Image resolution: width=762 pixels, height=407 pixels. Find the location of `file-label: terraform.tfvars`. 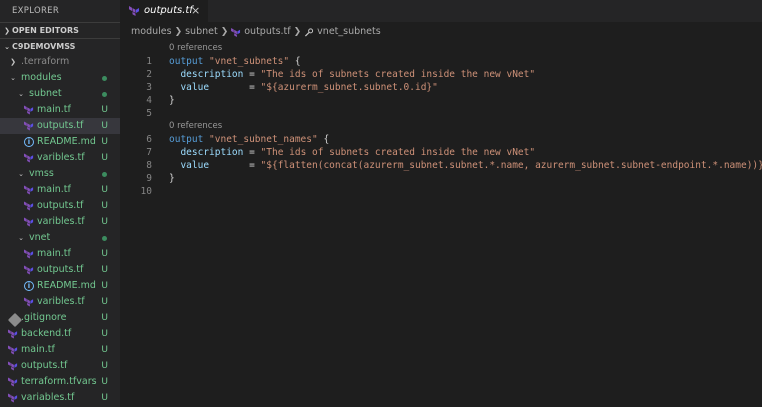

file-label: terraform.tfvars is located at coordinates (59, 381).